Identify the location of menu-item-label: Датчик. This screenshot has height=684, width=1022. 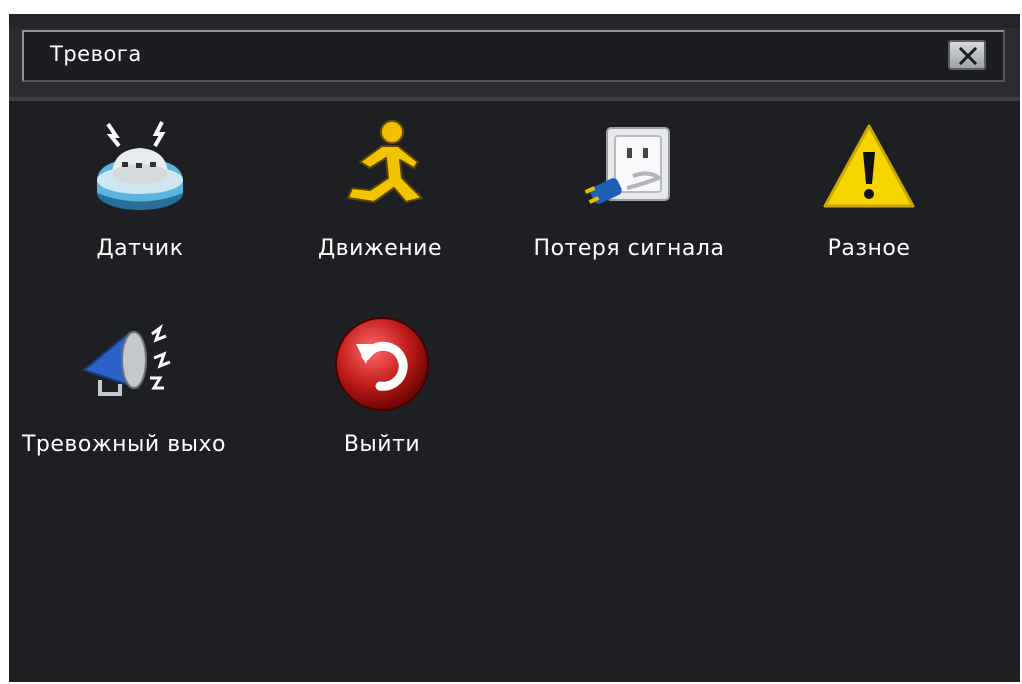
(140, 248).